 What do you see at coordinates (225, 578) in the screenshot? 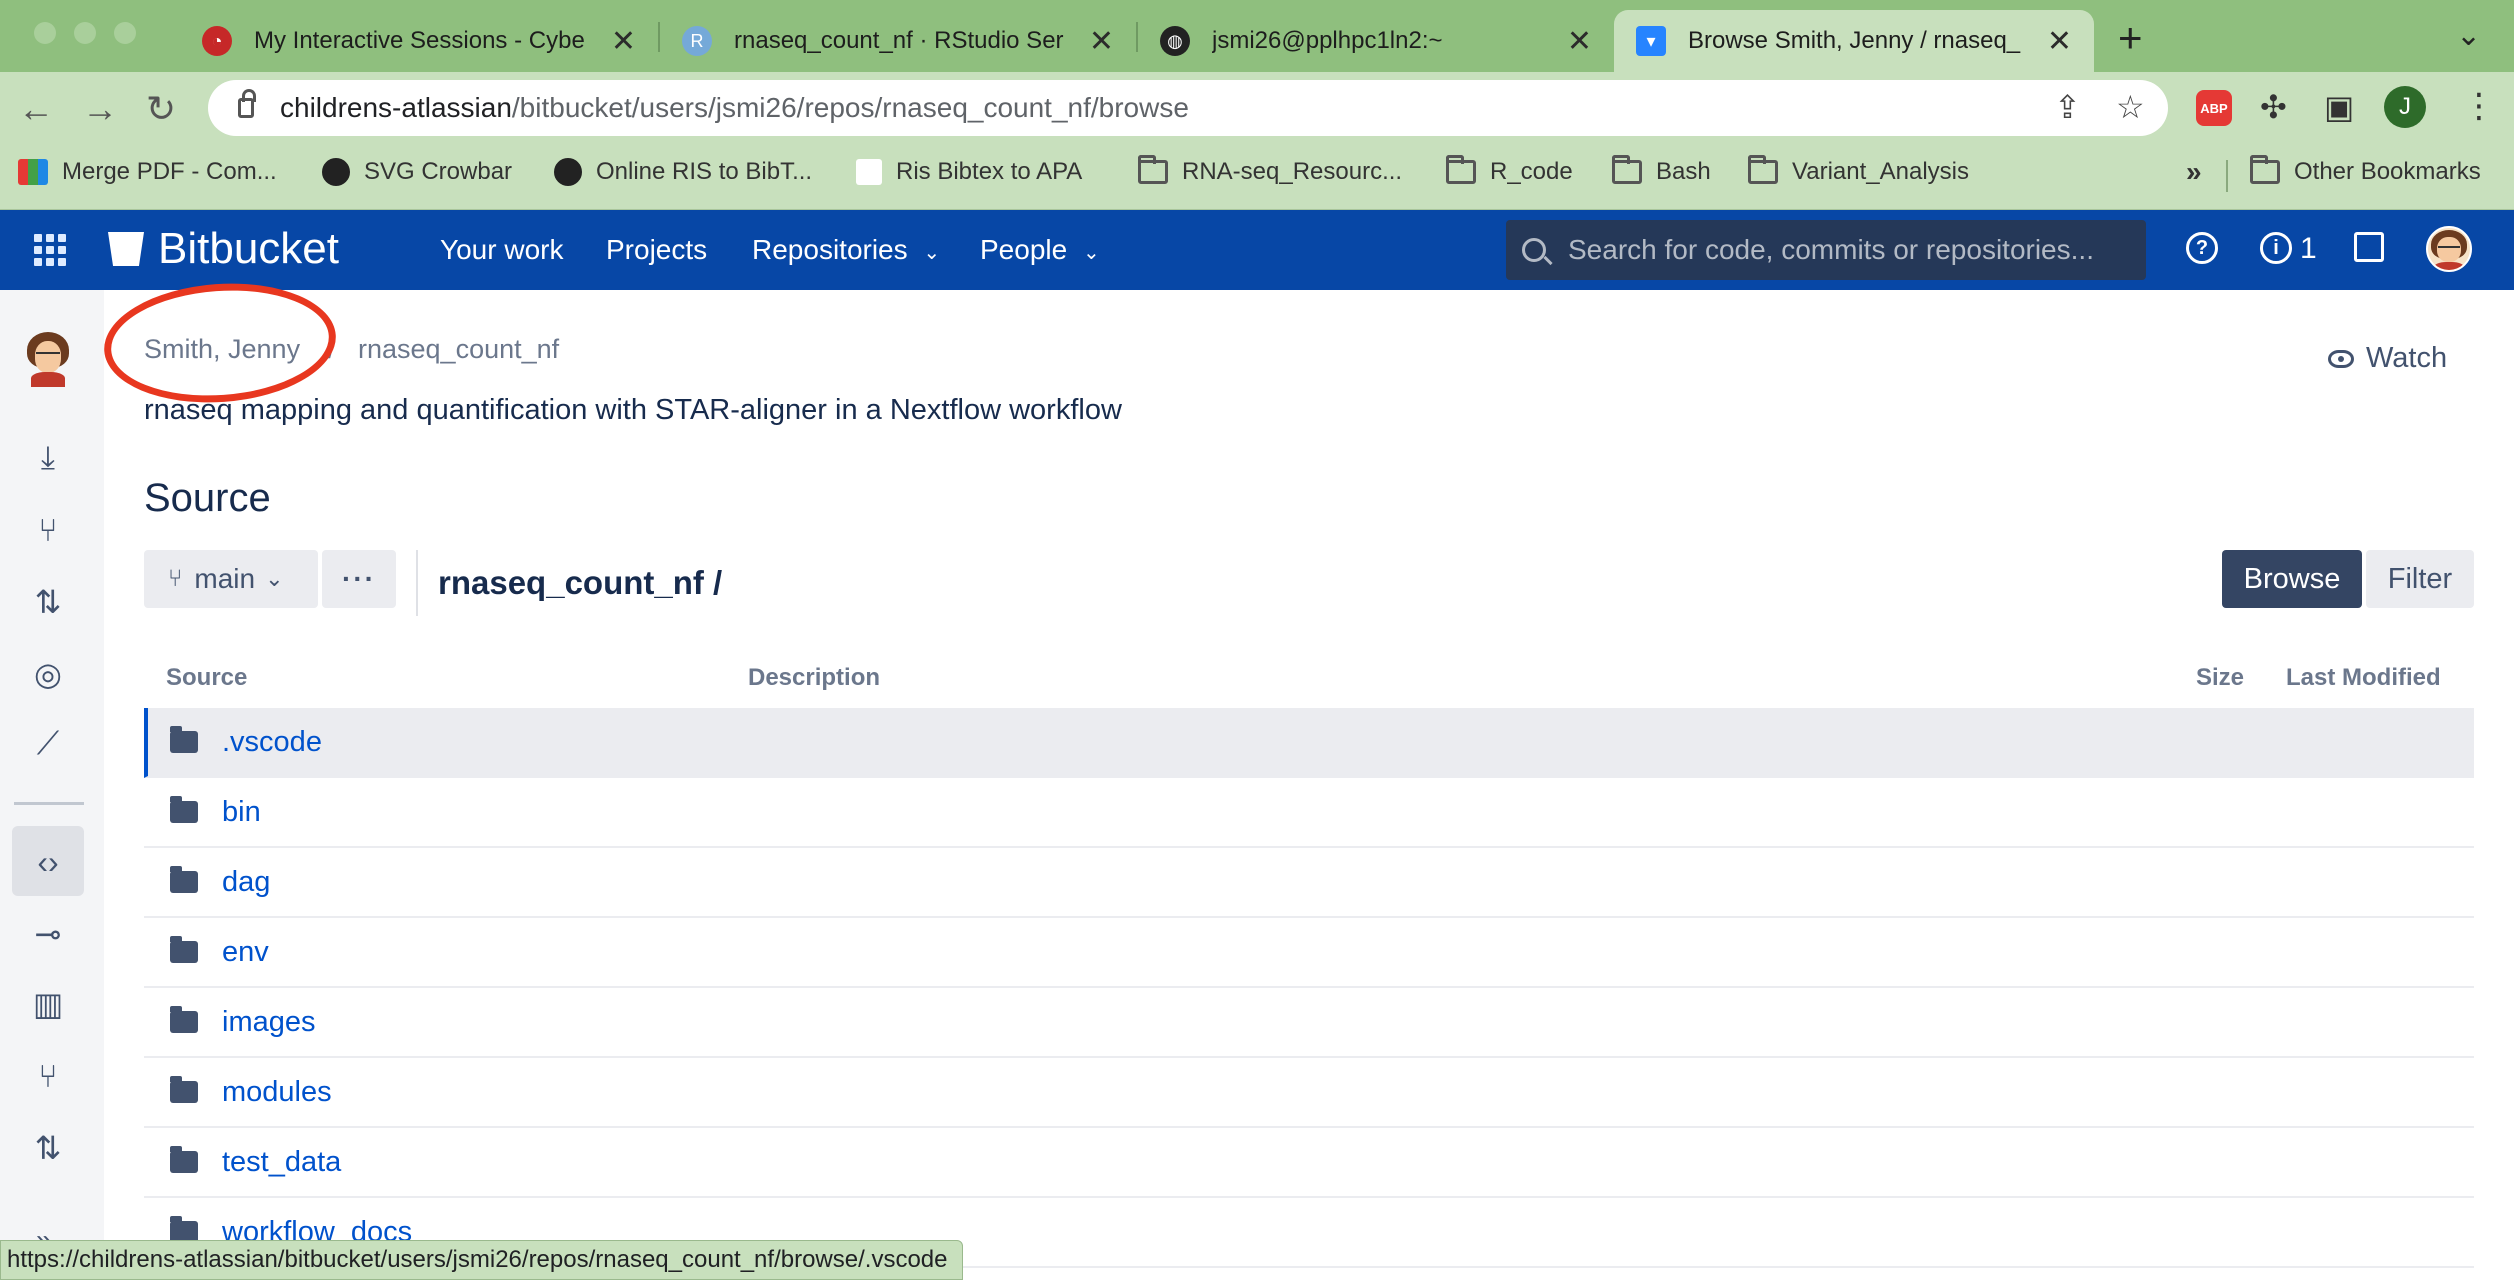
I see `branch-name: main` at bounding box center [225, 578].